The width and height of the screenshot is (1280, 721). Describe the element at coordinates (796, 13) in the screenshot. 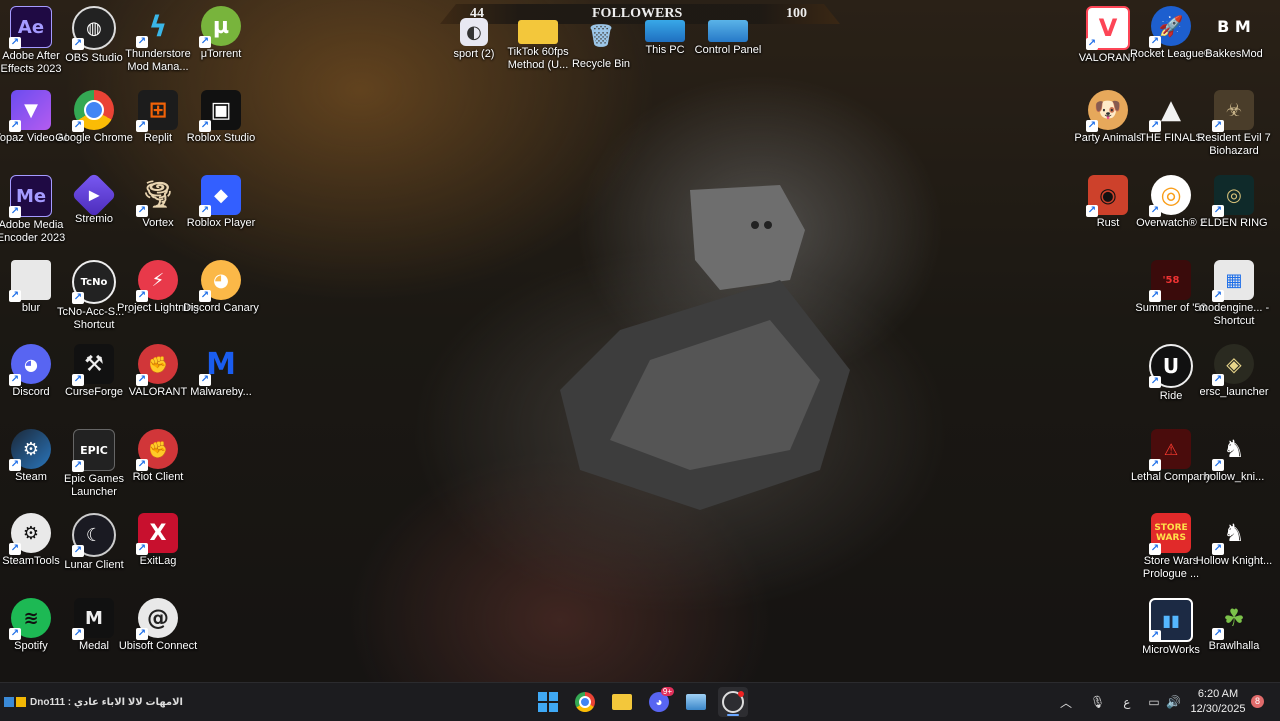

I see `followers-right-count: 100` at that location.